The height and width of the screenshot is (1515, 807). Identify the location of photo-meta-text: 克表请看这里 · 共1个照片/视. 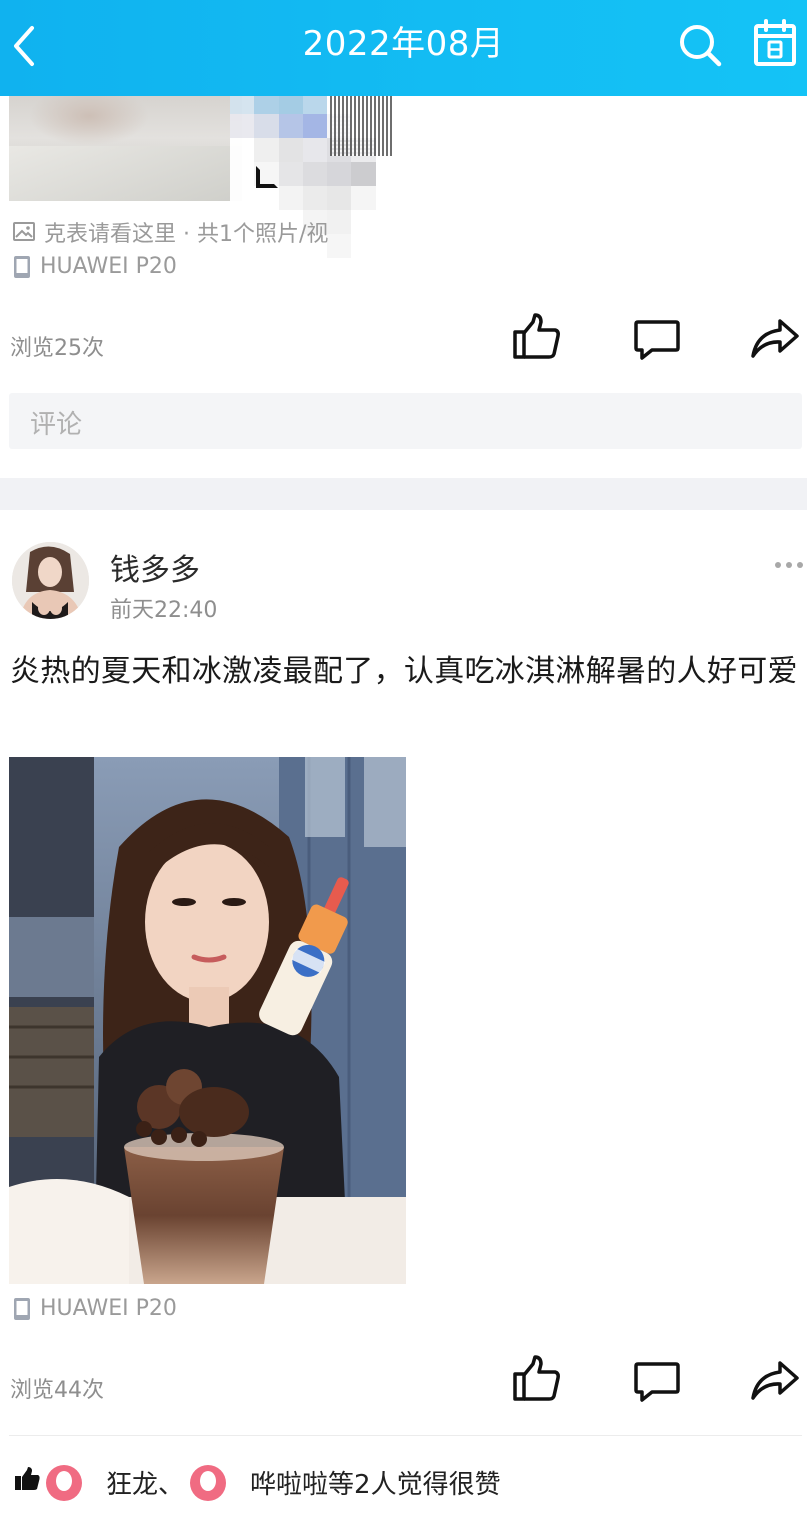
(186, 234).